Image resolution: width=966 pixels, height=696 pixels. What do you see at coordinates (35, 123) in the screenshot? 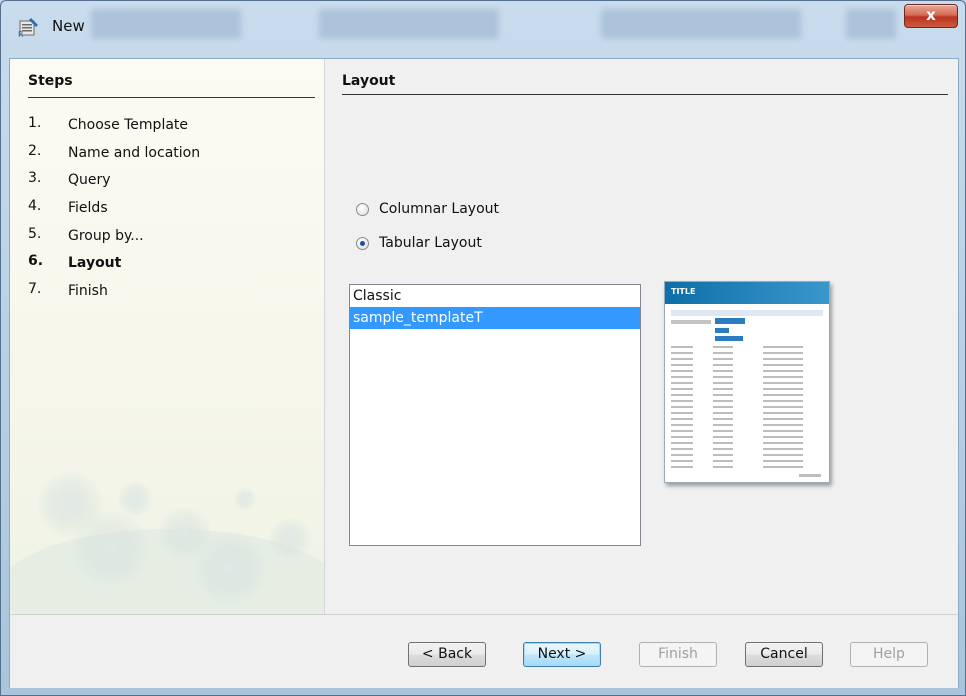
I see `step-number: 1.` at bounding box center [35, 123].